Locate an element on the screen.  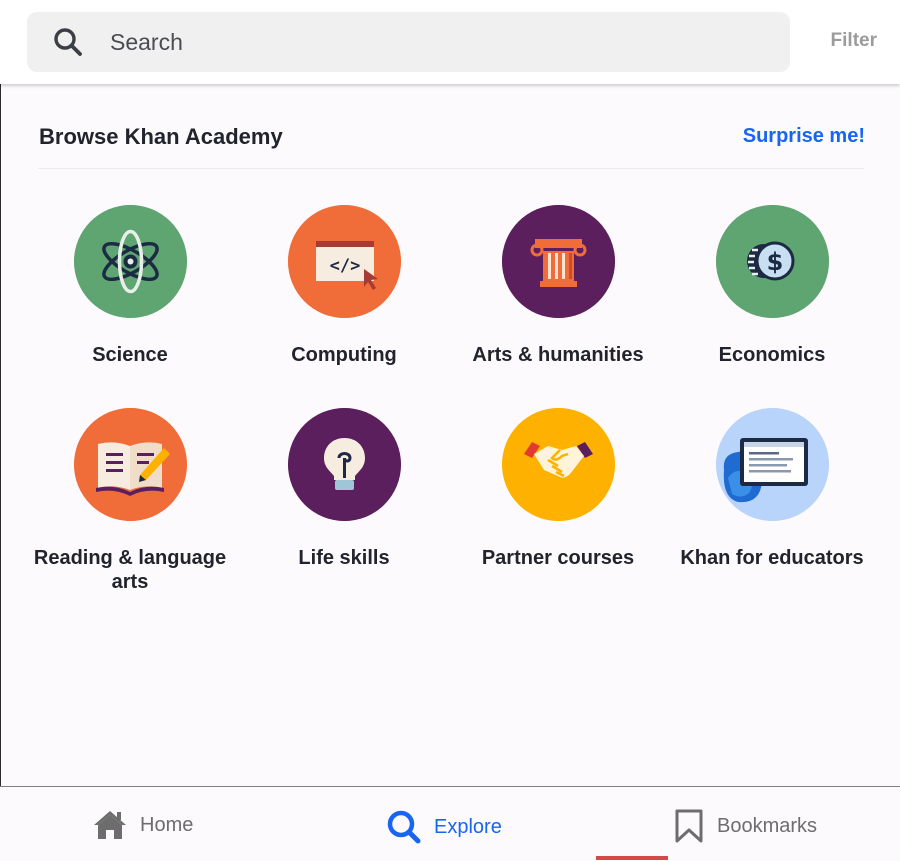
subject-label: Computing is located at coordinates (344, 355).